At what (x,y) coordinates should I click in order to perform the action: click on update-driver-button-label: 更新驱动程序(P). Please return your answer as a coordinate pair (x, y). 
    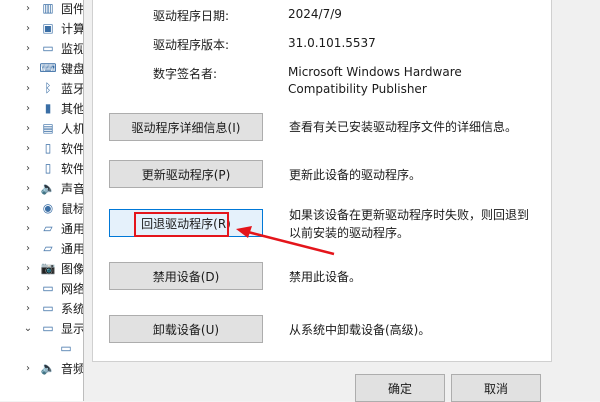
    Looking at the image, I should click on (186, 174).